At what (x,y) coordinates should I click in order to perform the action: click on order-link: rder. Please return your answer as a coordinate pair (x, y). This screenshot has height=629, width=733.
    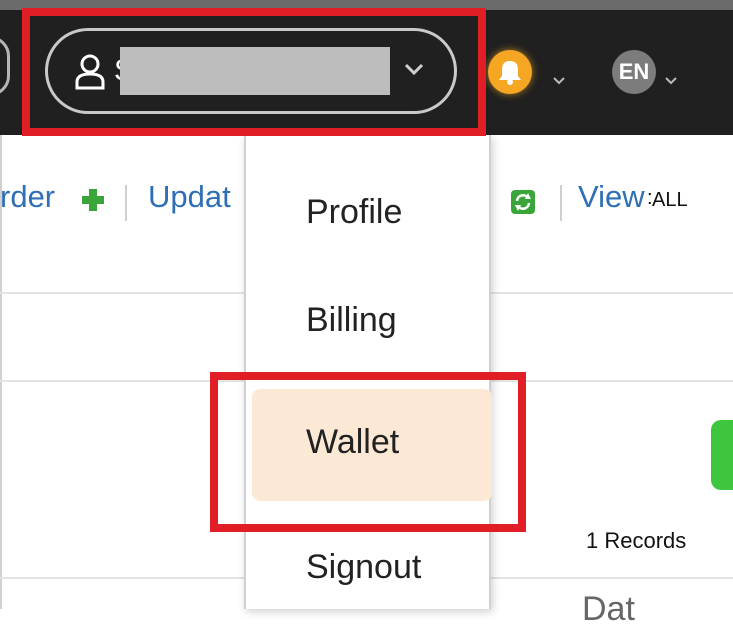
    Looking at the image, I should click on (27, 197).